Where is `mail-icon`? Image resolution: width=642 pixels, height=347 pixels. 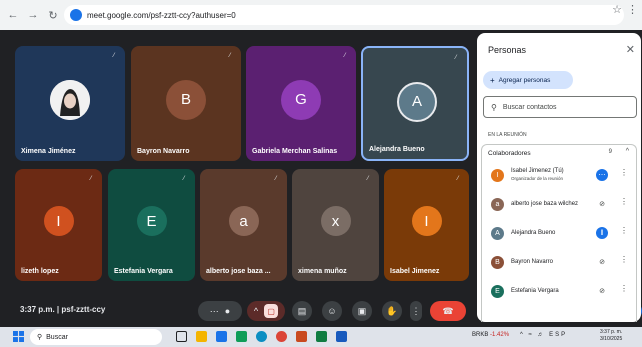
mail-icon is located at coordinates (241, 336).